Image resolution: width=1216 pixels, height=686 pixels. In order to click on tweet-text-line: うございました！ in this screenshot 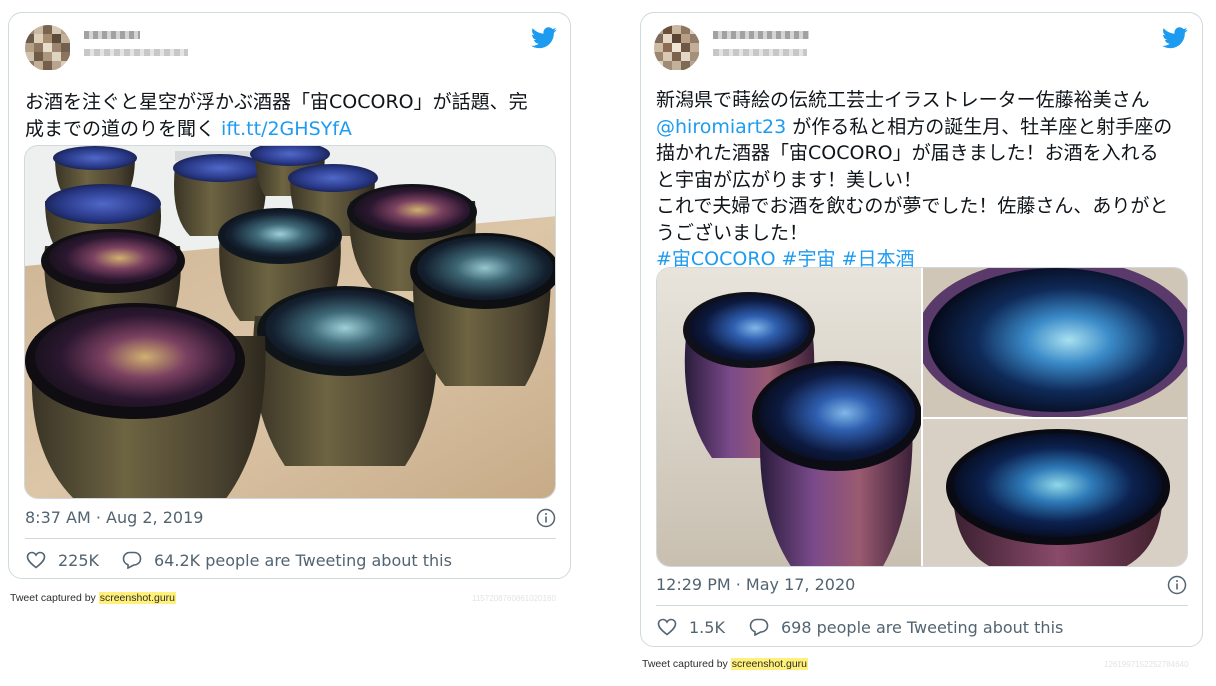, I will do `click(732, 232)`.